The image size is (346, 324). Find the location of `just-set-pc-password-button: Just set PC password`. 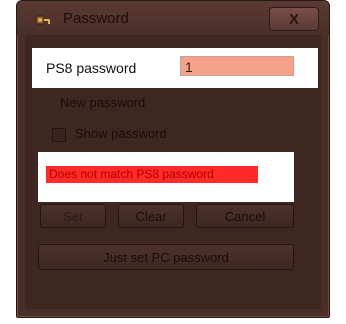

just-set-pc-password-button: Just set PC password is located at coordinates (166, 257).